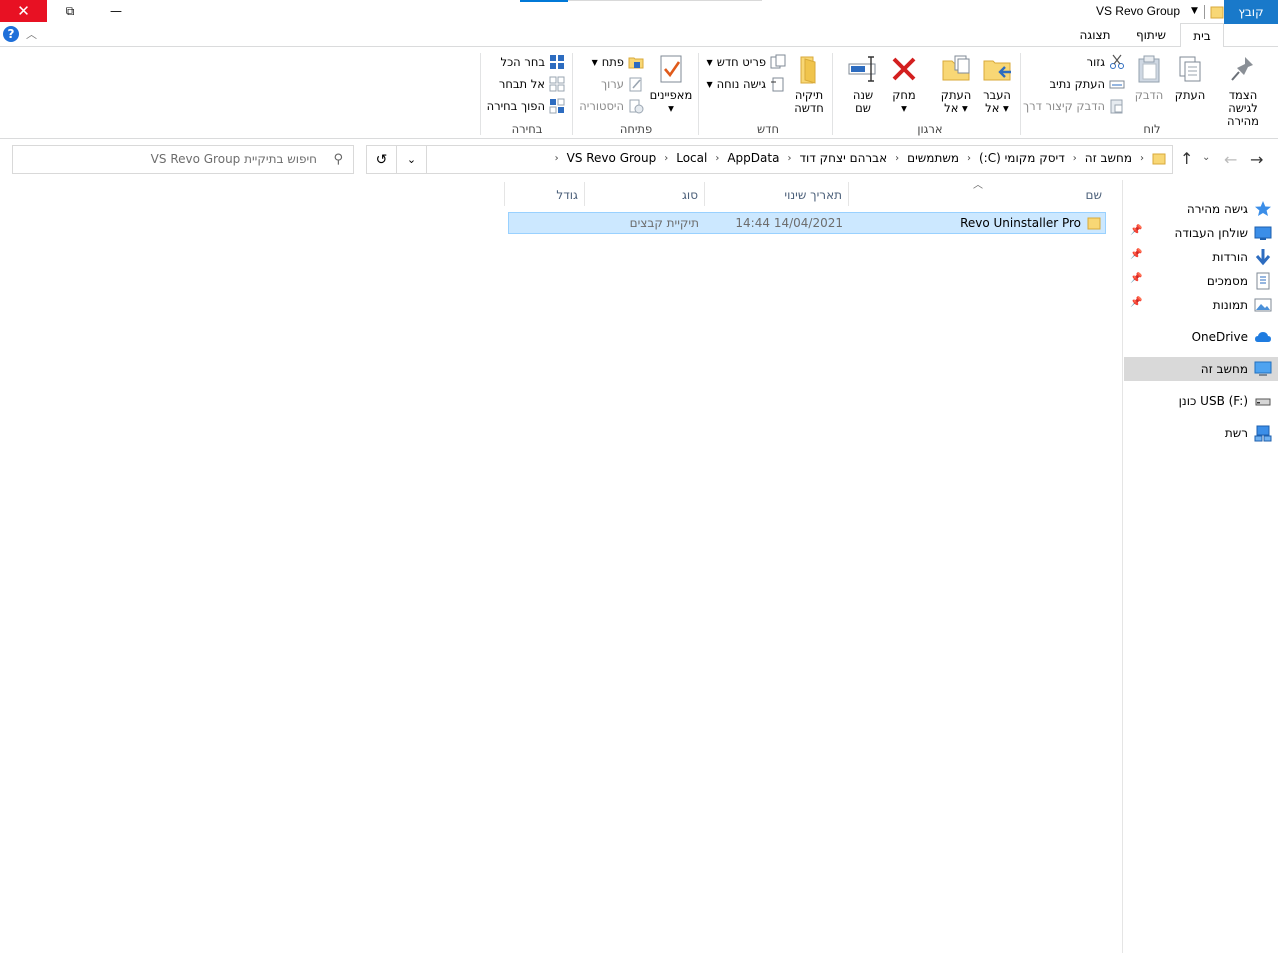 Image resolution: width=1278 pixels, height=953 pixels. I want to click on history-label: היסטוריה, so click(601, 106).